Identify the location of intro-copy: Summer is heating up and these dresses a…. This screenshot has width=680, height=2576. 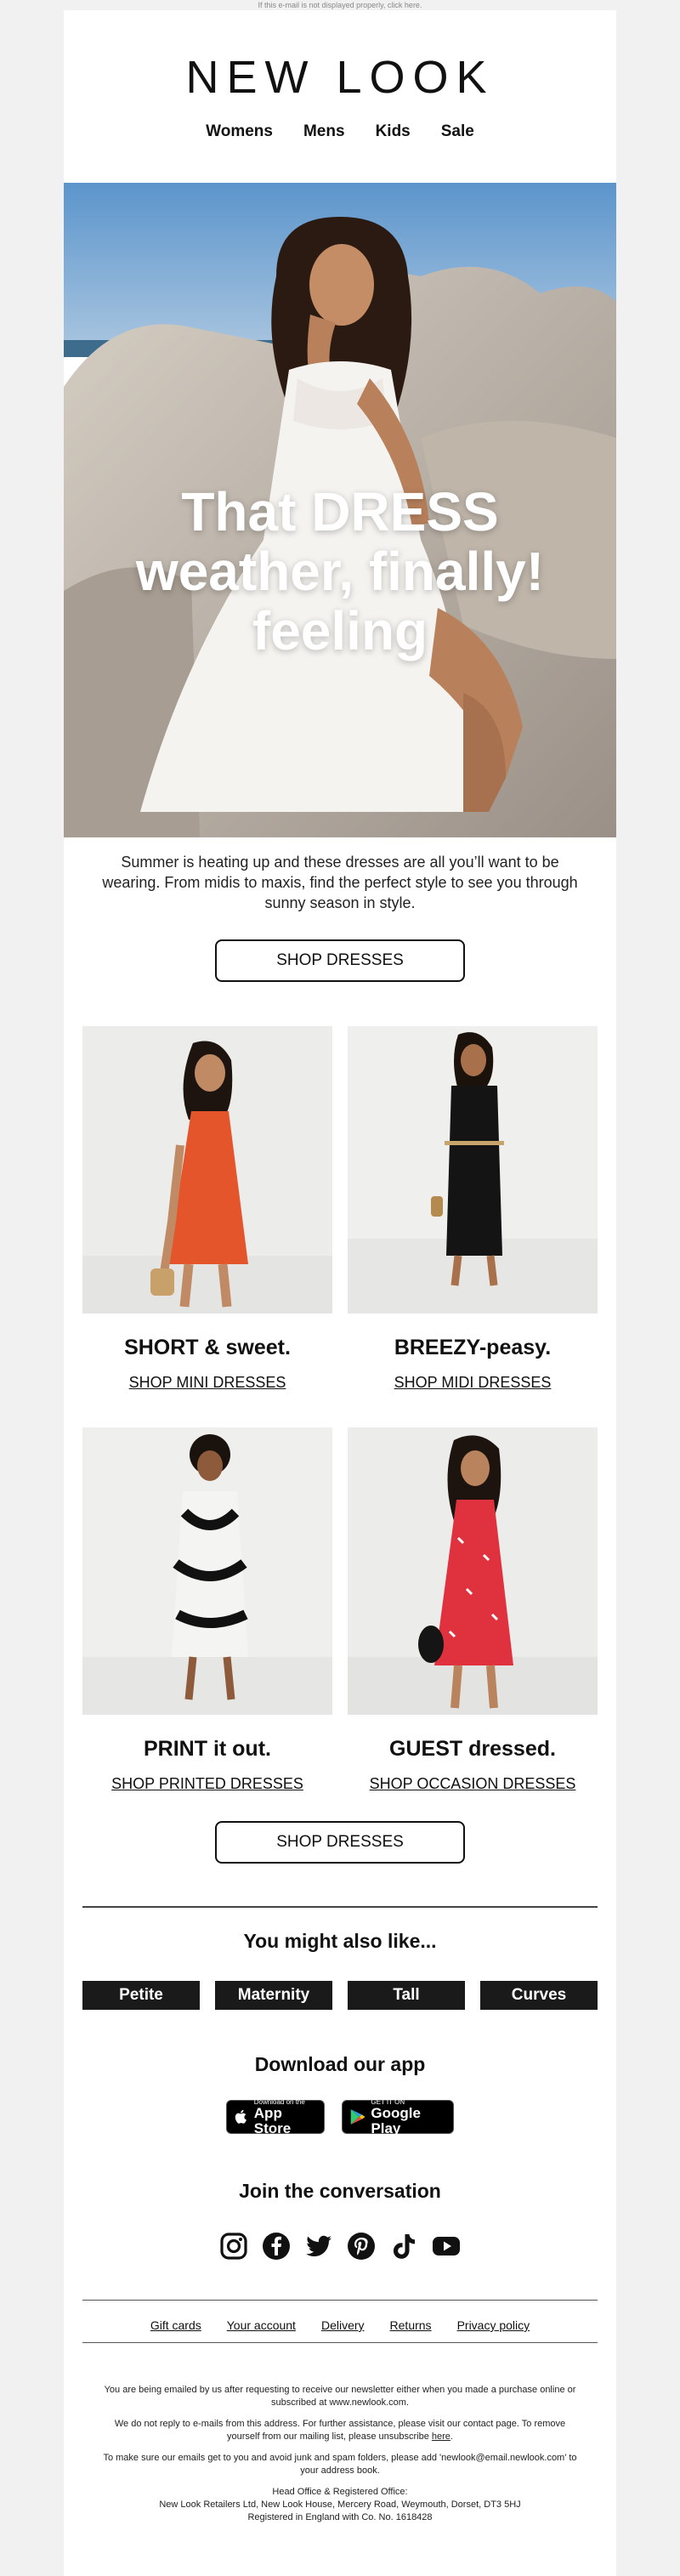
(340, 883).